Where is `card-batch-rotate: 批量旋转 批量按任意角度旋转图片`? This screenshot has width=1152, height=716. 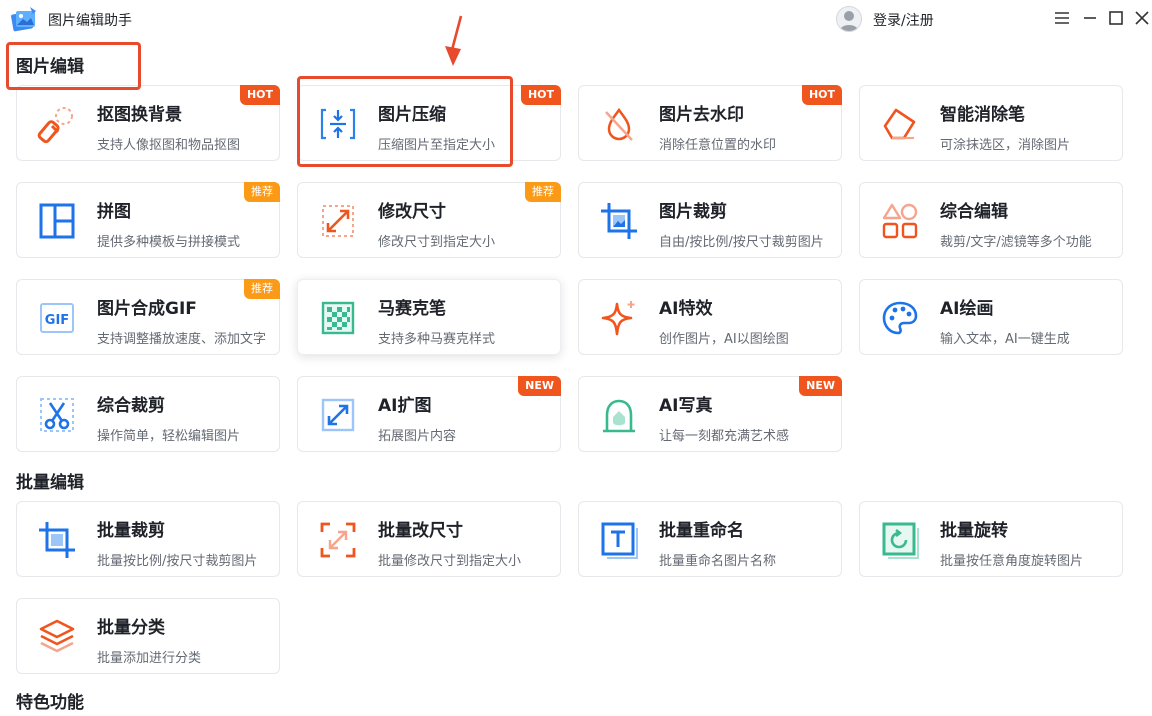
card-batch-rotate: 批量旋转 批量按任意角度旋转图片 is located at coordinates (991, 539).